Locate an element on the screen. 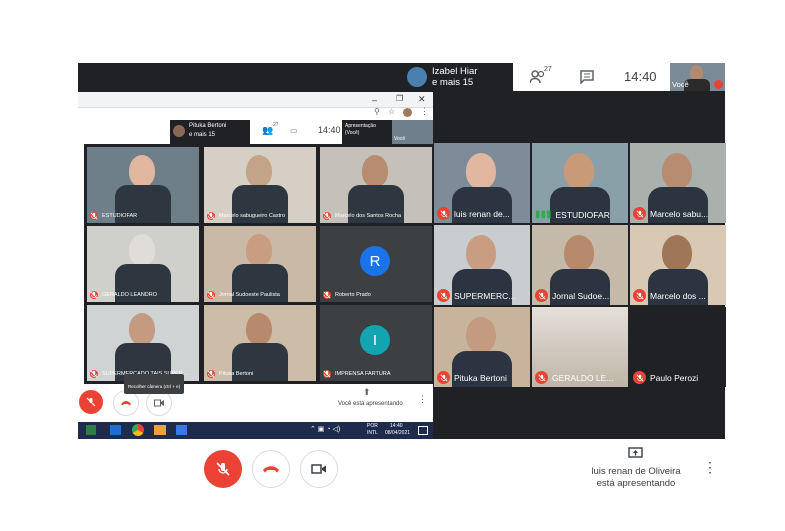 The width and height of the screenshot is (785, 531). participants-count: 27 is located at coordinates (548, 69).